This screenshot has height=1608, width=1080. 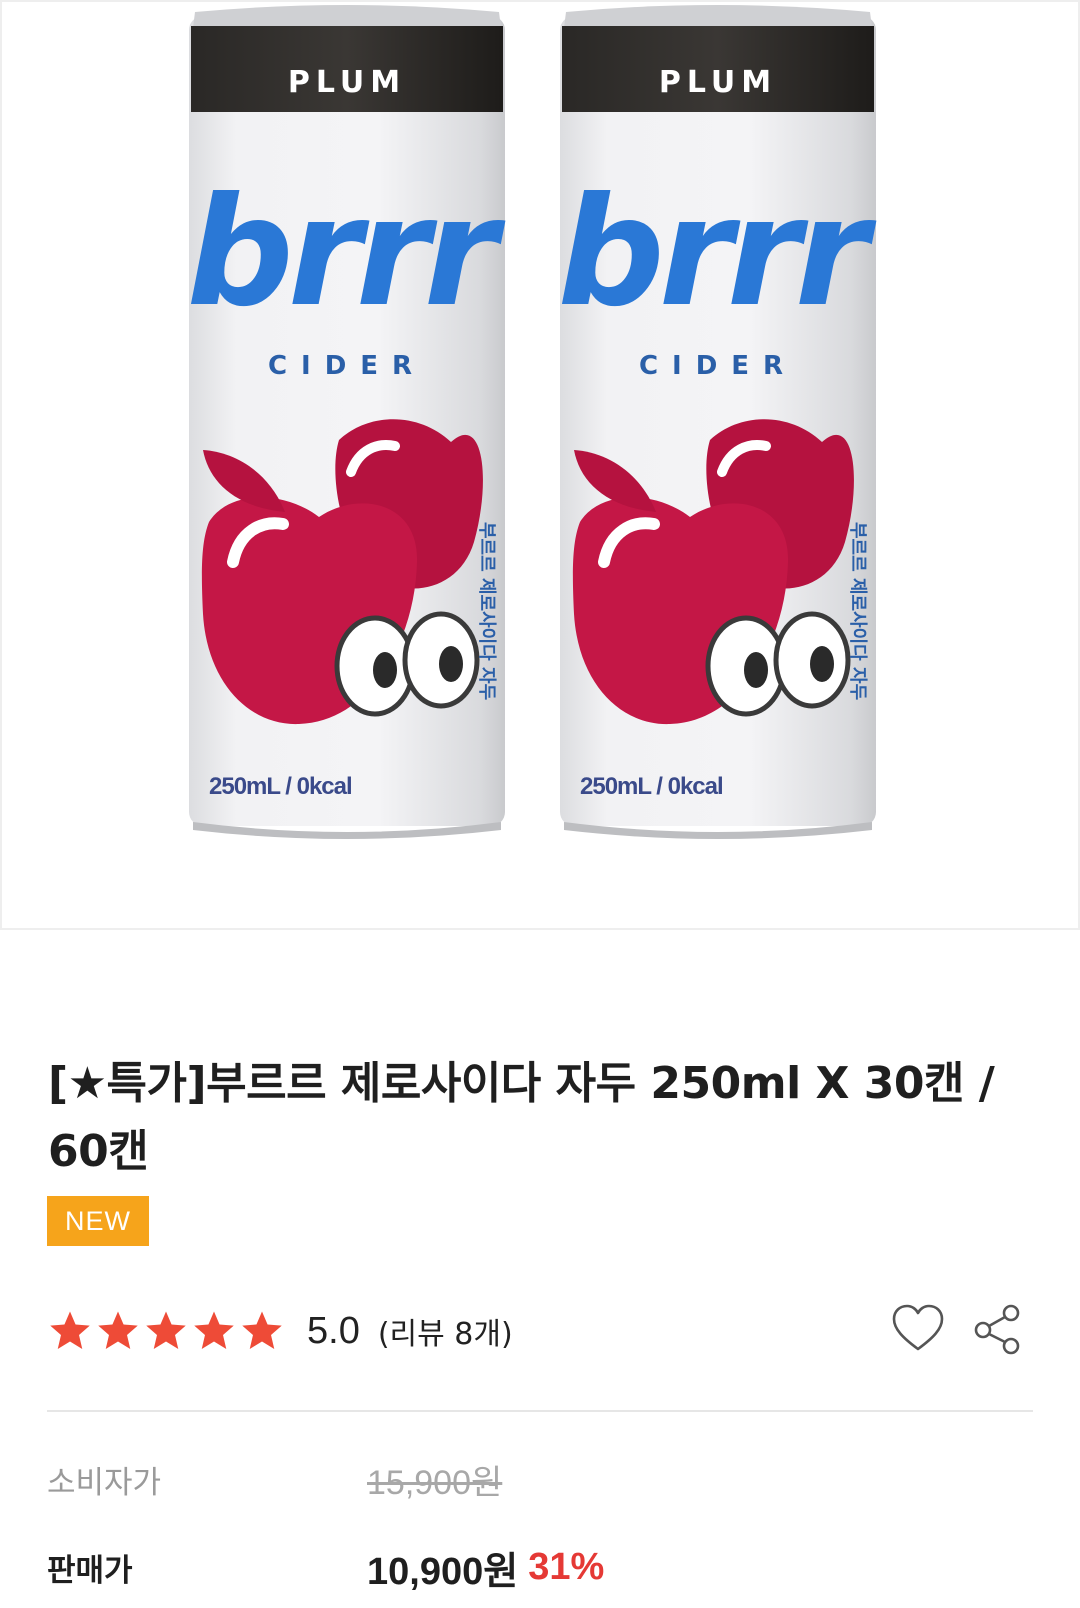 I want to click on share-icon, so click(x=998, y=1329).